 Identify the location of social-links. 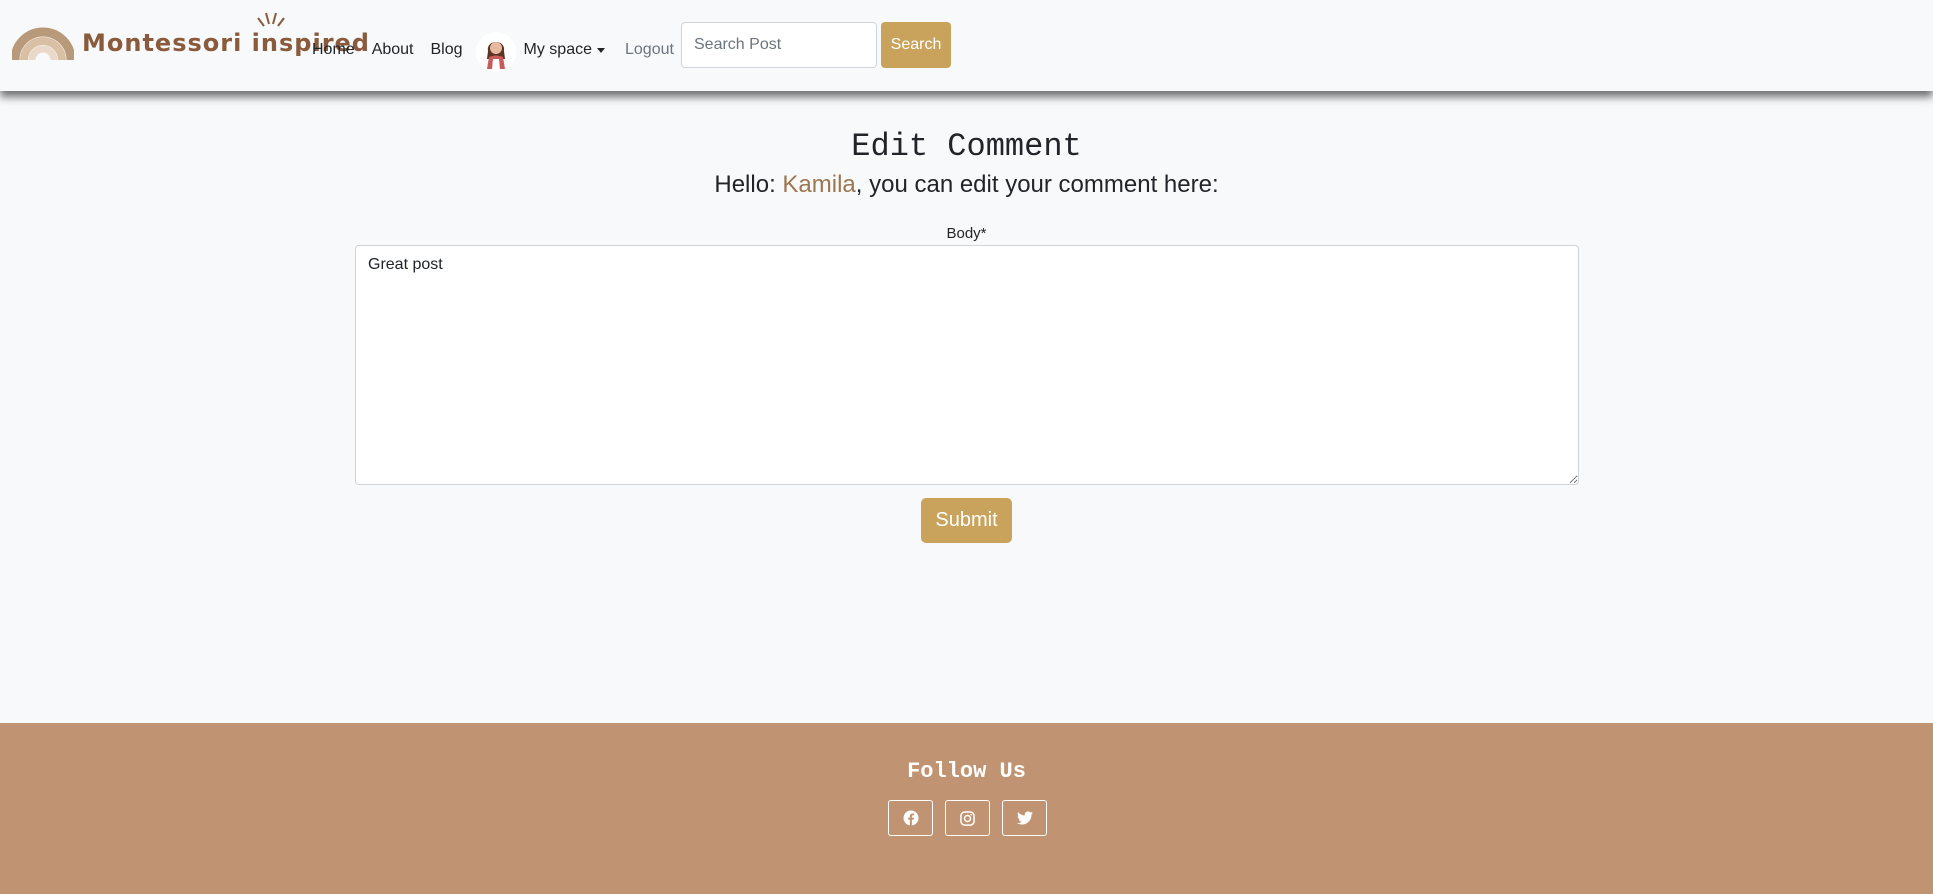
(973, 818).